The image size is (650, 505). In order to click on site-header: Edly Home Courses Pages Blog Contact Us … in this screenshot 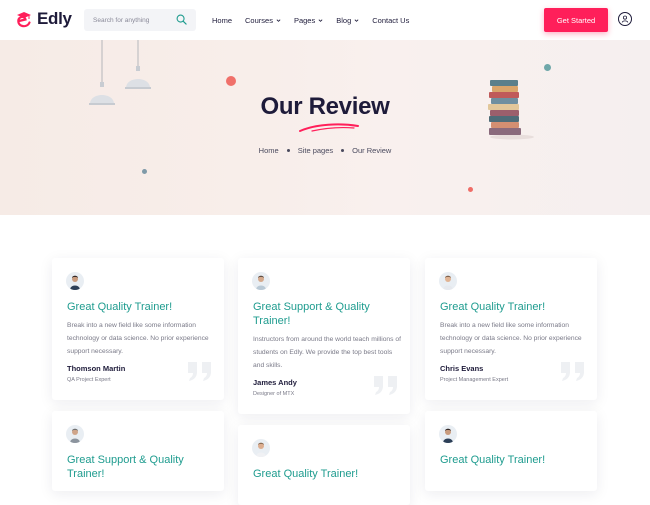, I will do `click(325, 20)`.